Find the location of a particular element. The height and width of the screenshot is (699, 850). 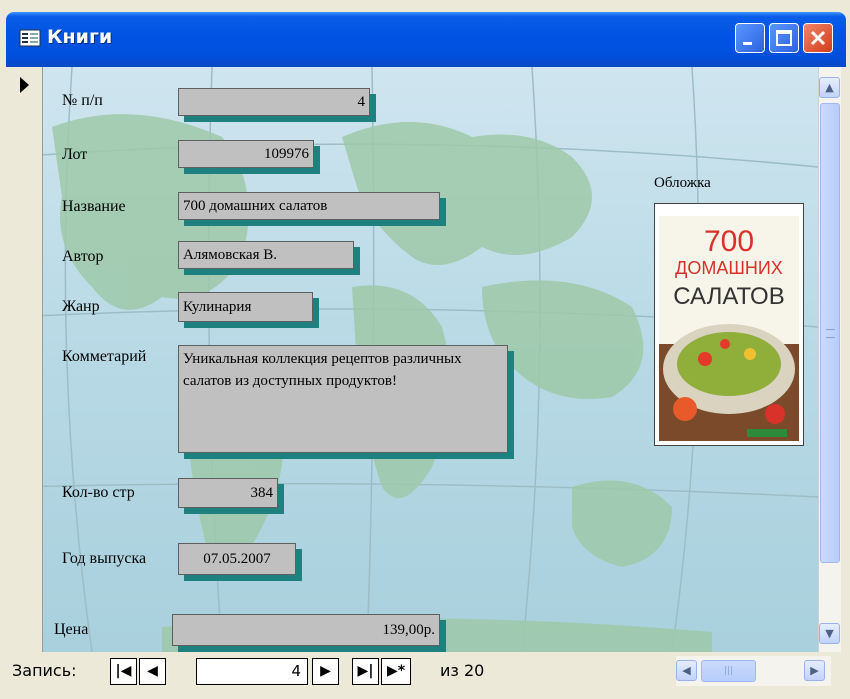

cover-image: 700 ДОМАШНИХ САЛАТОВ is located at coordinates (729, 324).